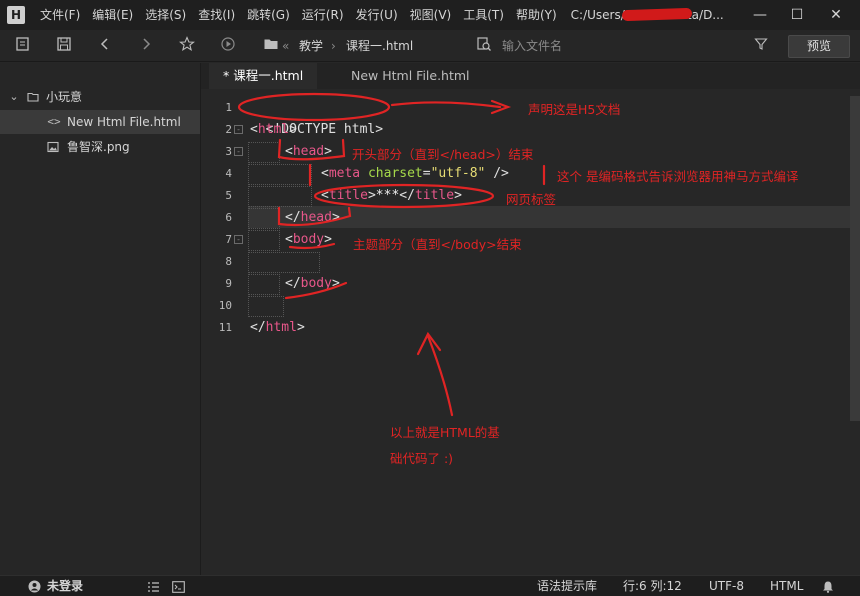  What do you see at coordinates (216, 15) in the screenshot?
I see `menu-find: 查找(I)` at bounding box center [216, 15].